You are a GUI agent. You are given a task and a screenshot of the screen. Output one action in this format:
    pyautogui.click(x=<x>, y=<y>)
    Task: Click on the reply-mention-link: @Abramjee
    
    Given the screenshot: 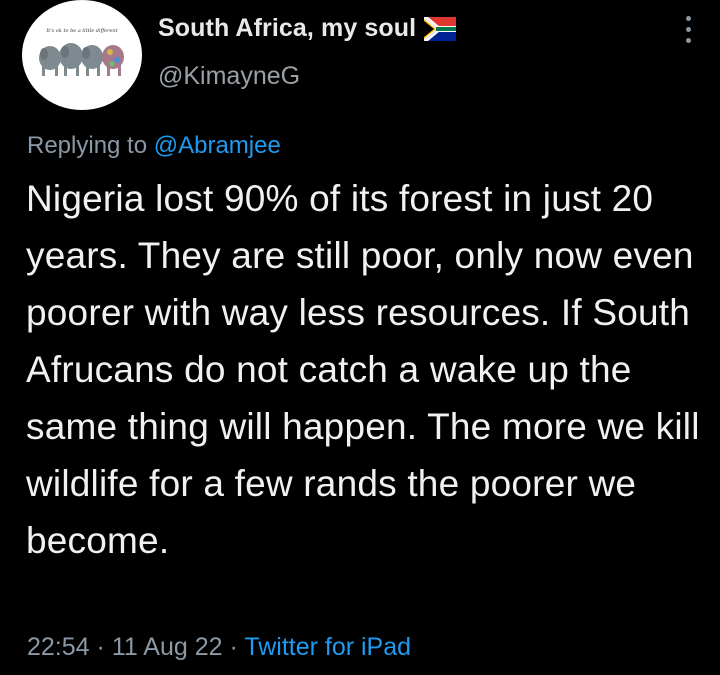 What is the action you would take?
    pyautogui.click(x=217, y=145)
    